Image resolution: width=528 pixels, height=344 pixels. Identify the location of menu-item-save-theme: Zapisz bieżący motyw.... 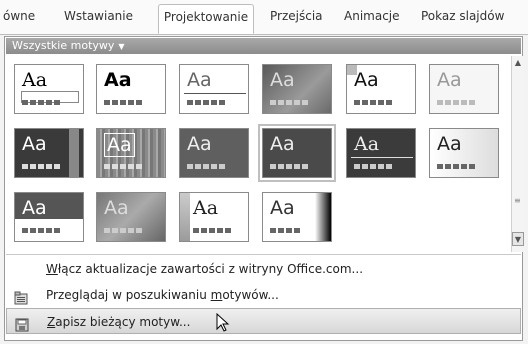
(263, 321).